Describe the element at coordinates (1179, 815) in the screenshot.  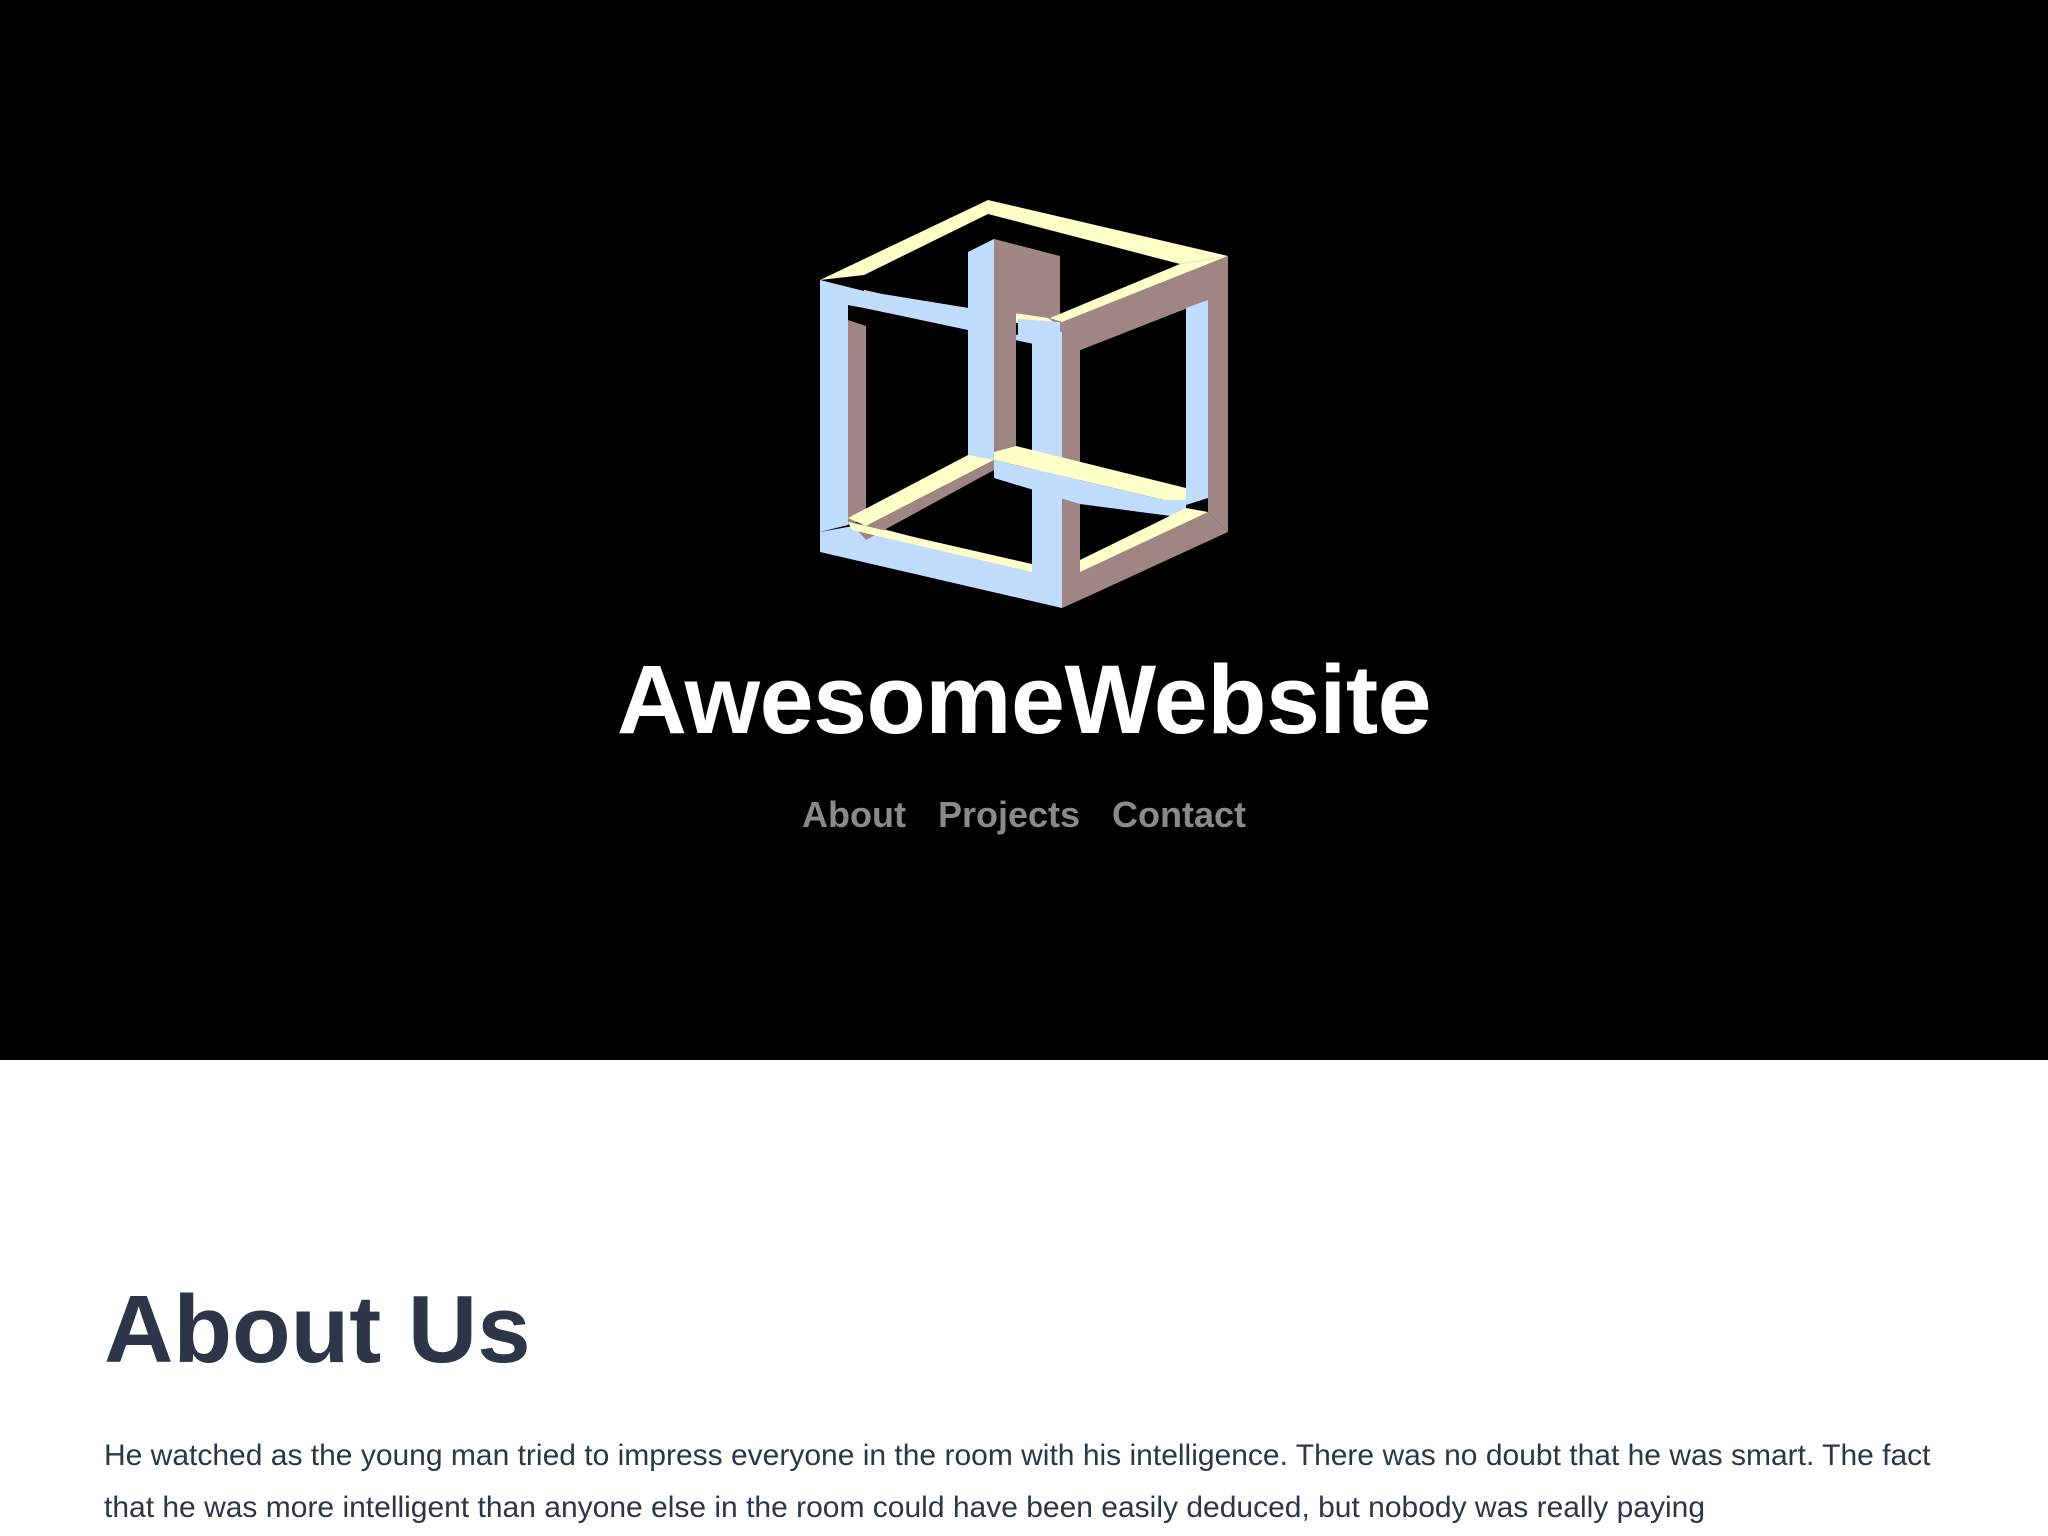
I see `nav-link-contact: Contact` at that location.